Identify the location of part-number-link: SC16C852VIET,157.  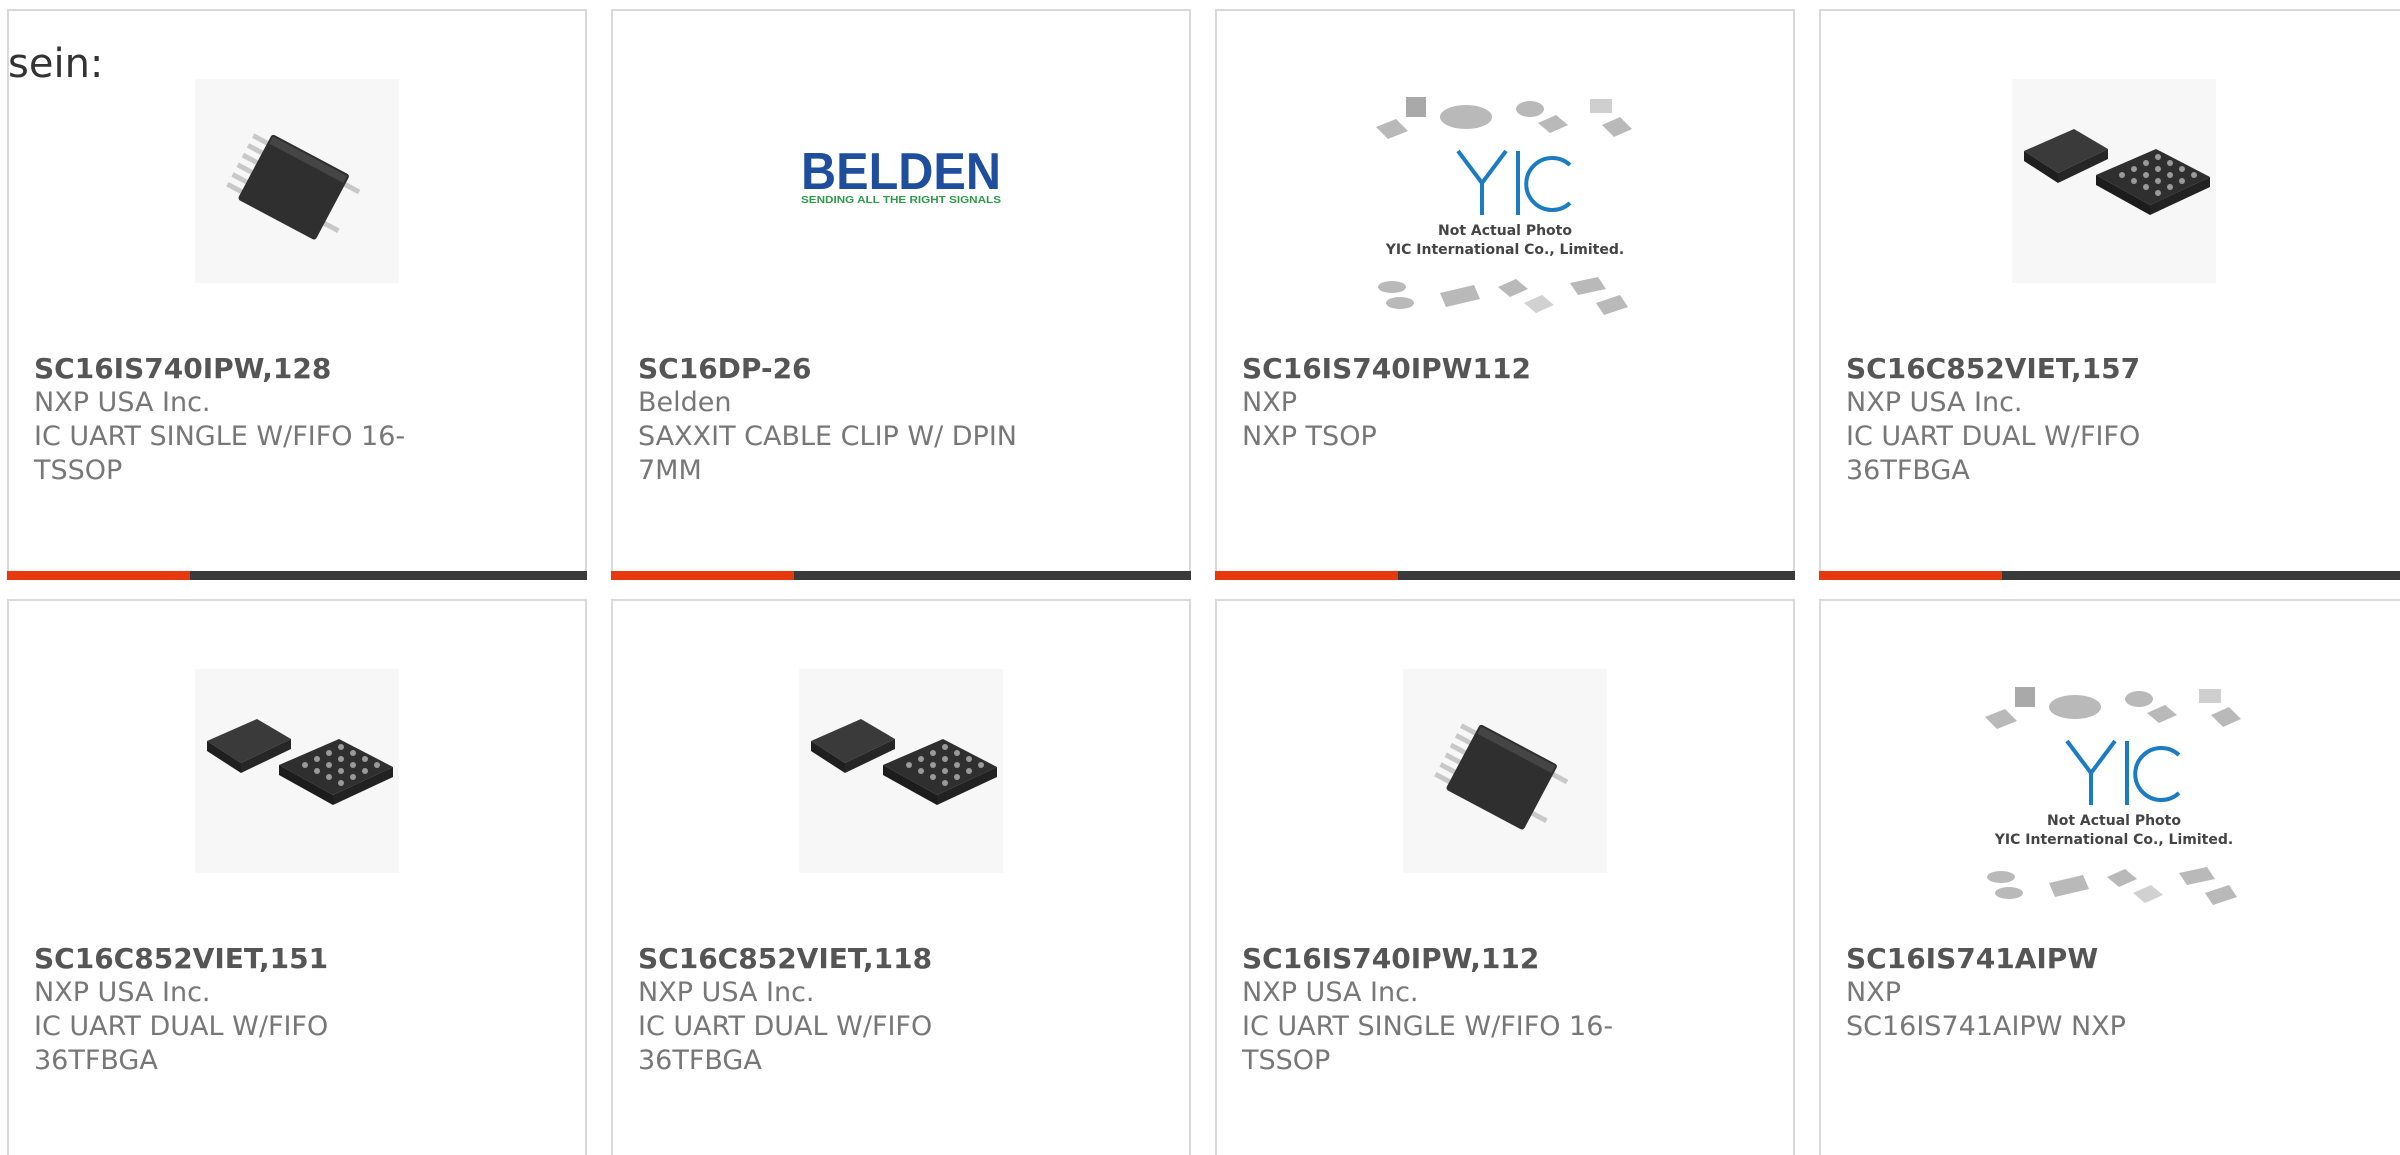
(2056, 369).